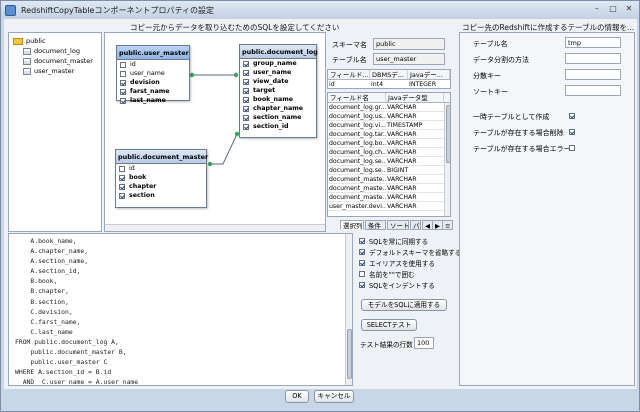 This screenshot has height=412, width=640. I want to click on table-row: document_log.ch... VARCHAR, so click(389, 152).